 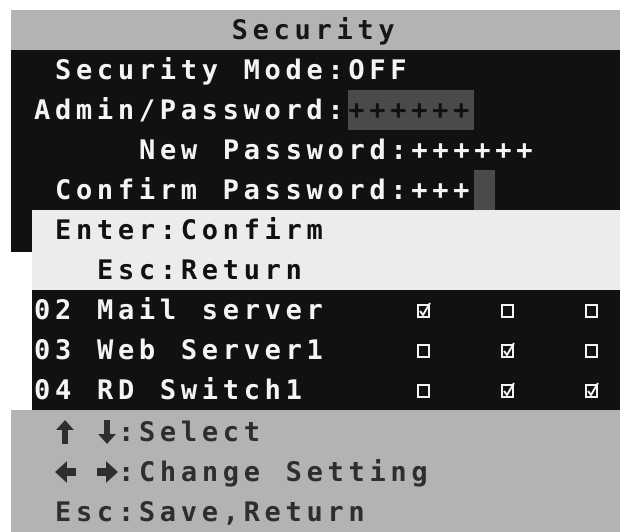 What do you see at coordinates (86, 432) in the screenshot?
I see `up-down-arrows-icon` at bounding box center [86, 432].